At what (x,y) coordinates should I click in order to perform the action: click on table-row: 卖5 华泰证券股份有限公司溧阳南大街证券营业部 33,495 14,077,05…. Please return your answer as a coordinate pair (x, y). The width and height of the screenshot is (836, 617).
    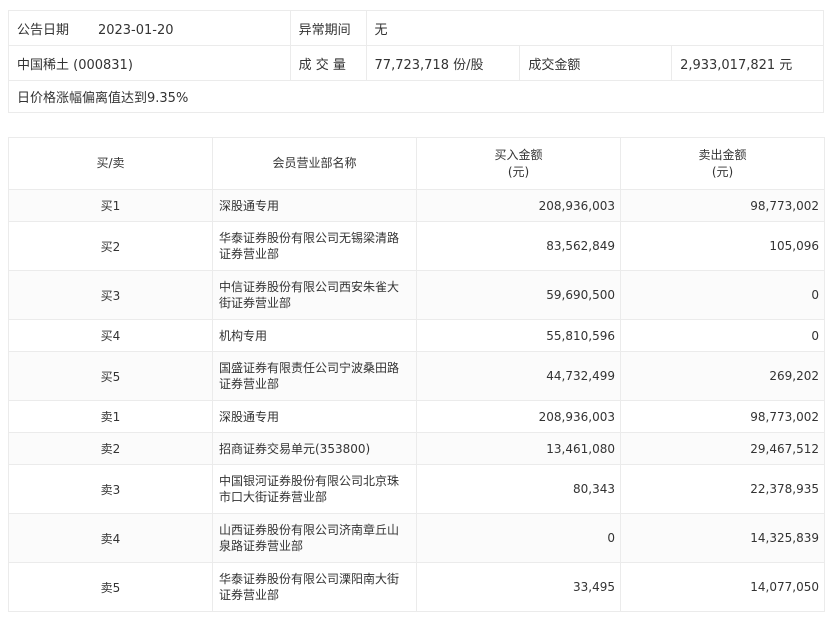
    Looking at the image, I should click on (416, 587).